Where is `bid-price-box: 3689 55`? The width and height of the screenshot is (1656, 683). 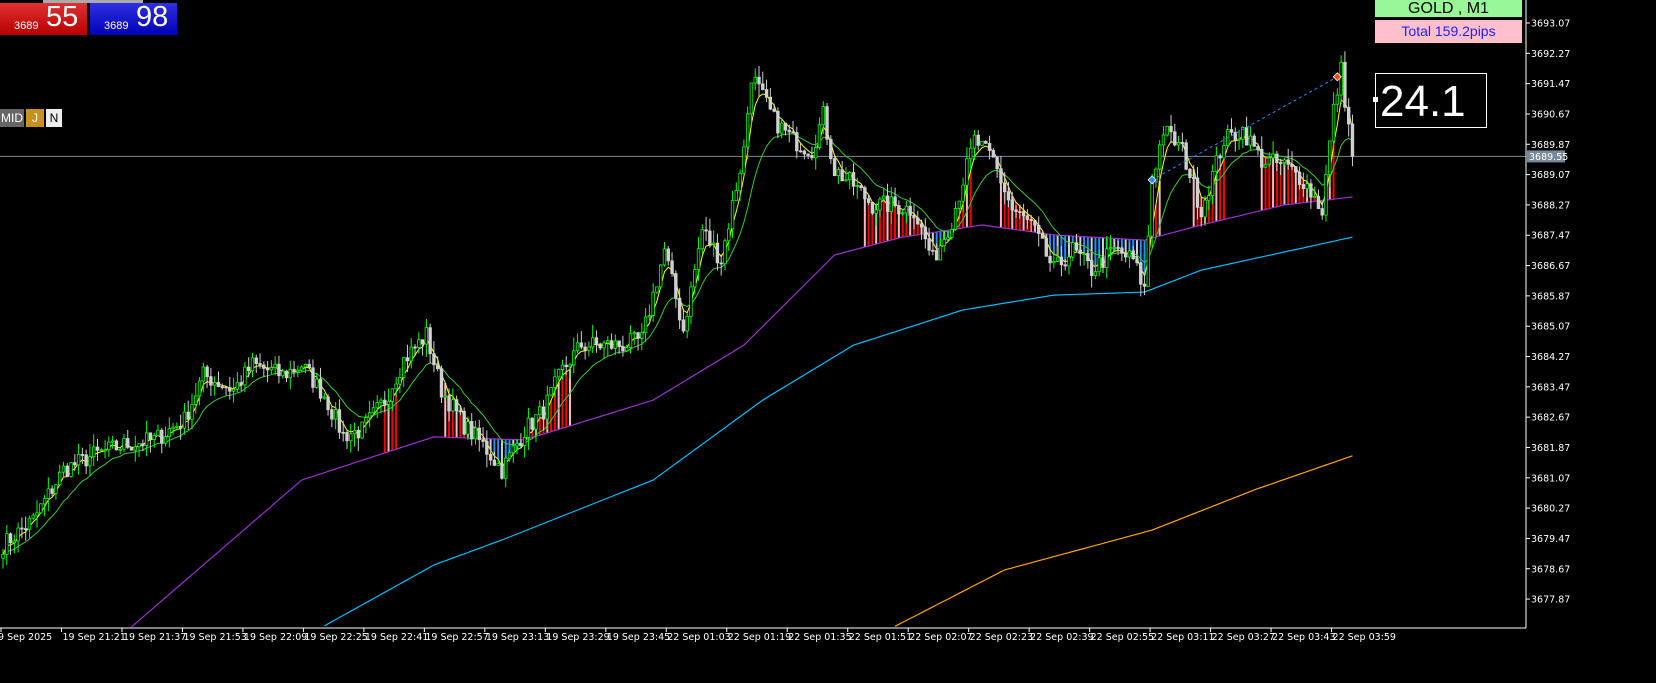
bid-price-box: 3689 55 is located at coordinates (43, 18).